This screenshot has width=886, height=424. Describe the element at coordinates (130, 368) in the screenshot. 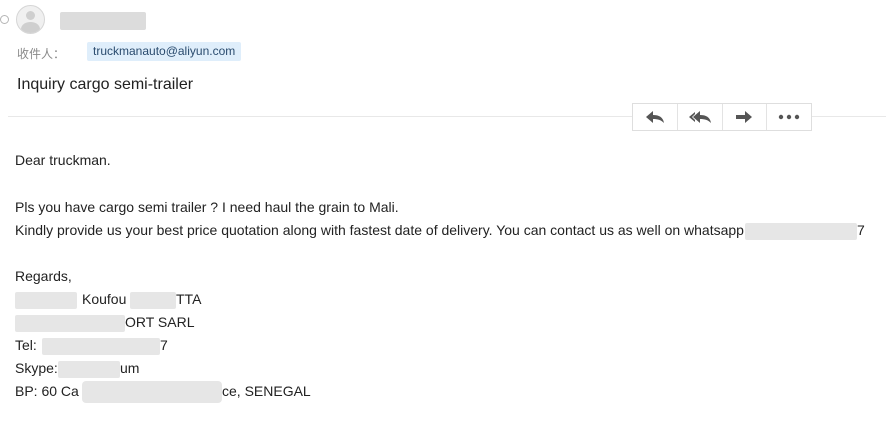

I see `signature-skype-end: um` at that location.